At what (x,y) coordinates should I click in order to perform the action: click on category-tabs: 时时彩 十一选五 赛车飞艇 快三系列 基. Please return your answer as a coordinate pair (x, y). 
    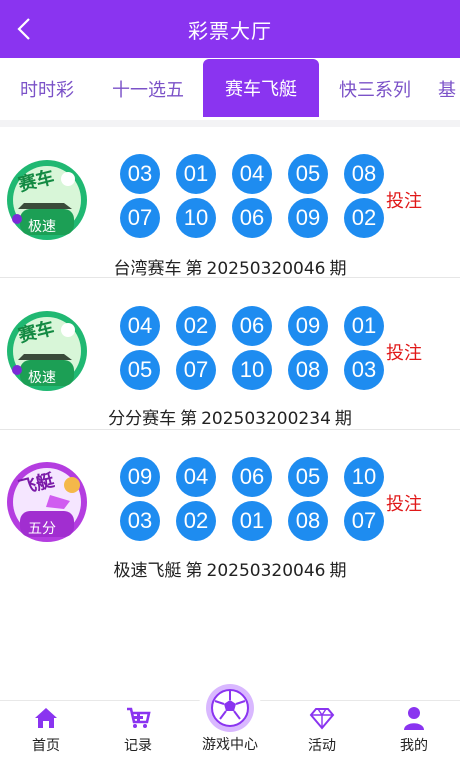
    Looking at the image, I should click on (230, 89).